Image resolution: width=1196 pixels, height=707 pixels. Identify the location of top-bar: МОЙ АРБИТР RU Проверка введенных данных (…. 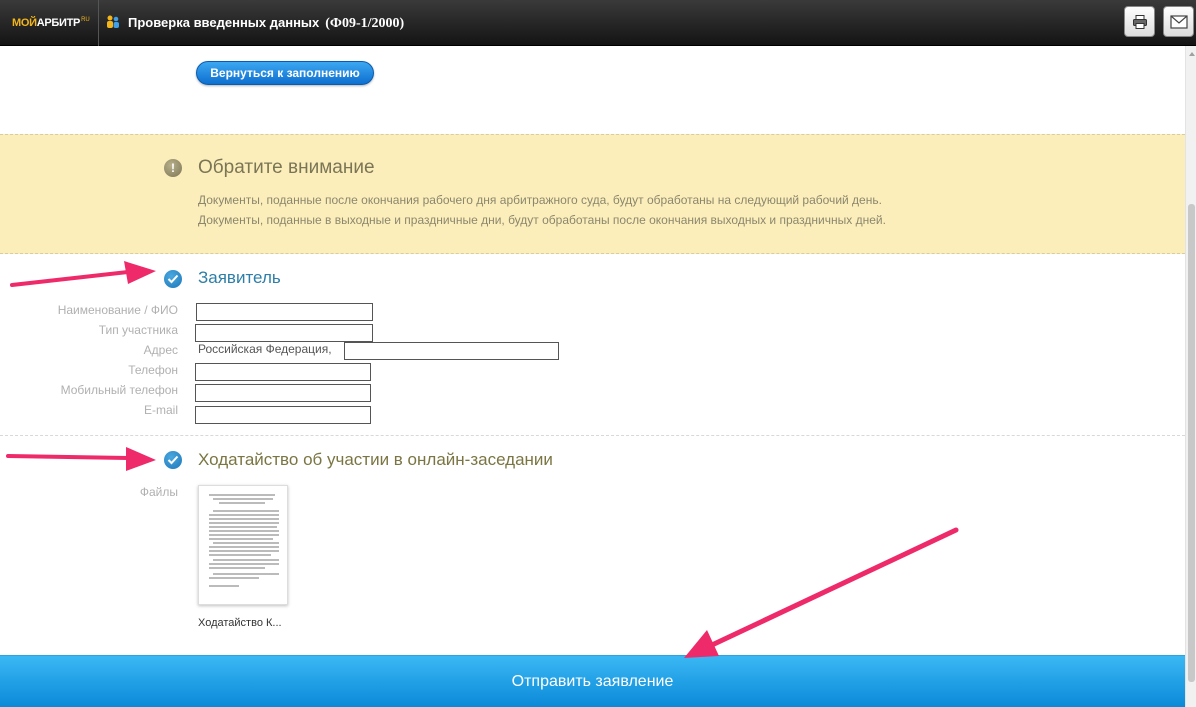
(598, 23).